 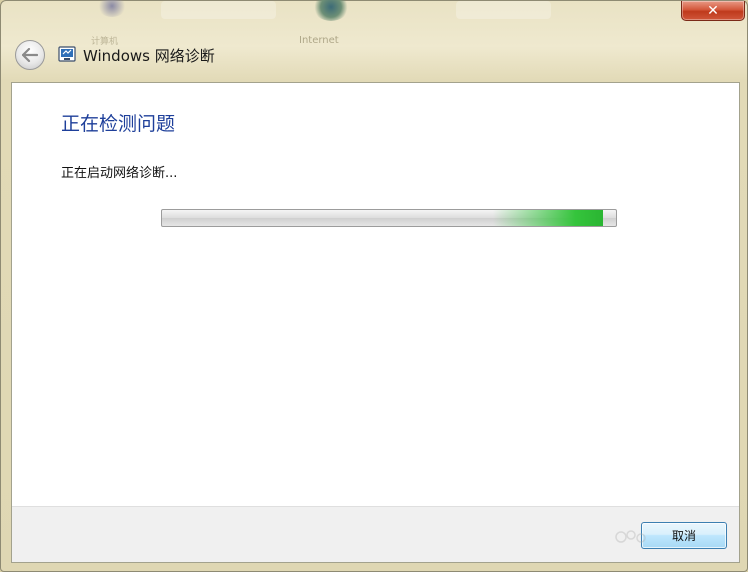 What do you see at coordinates (67, 54) in the screenshot?
I see `network-diagnostics-icon` at bounding box center [67, 54].